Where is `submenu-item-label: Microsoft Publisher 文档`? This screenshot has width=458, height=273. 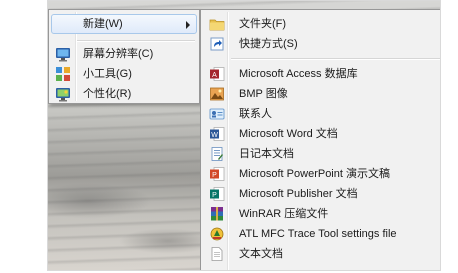
submenu-item-label: Microsoft Publisher 文档 is located at coordinates (298, 194).